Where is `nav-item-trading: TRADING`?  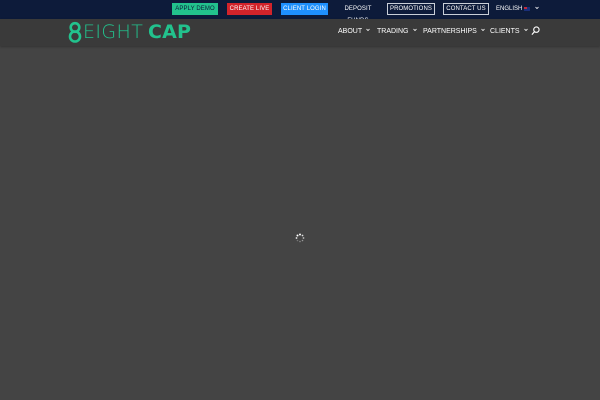 nav-item-trading: TRADING is located at coordinates (397, 32).